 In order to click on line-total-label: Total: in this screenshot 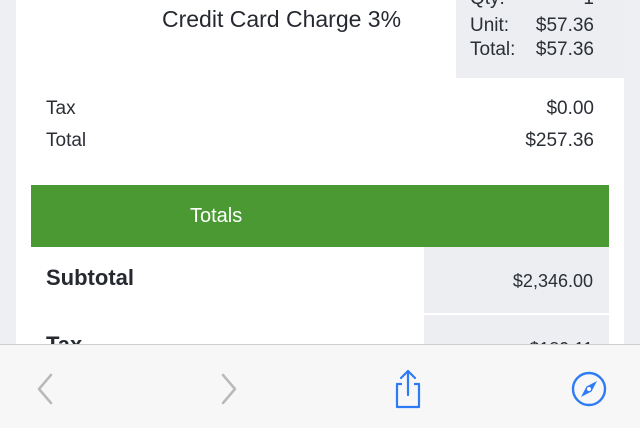, I will do `click(493, 49)`.